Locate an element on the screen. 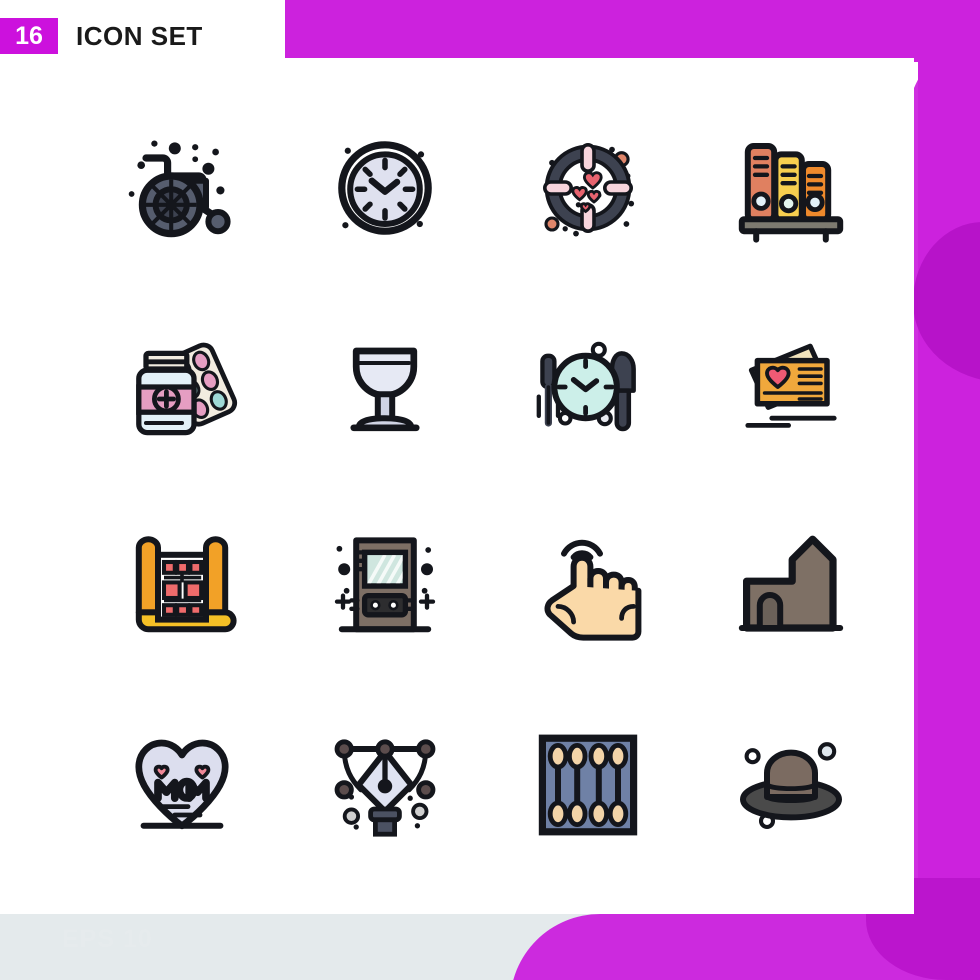  arcade-machine-icon is located at coordinates (384, 584).